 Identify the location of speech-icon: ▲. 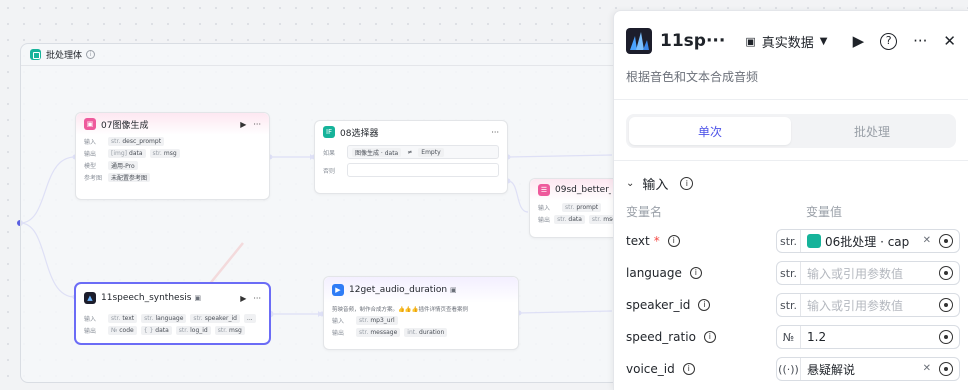
(90, 298).